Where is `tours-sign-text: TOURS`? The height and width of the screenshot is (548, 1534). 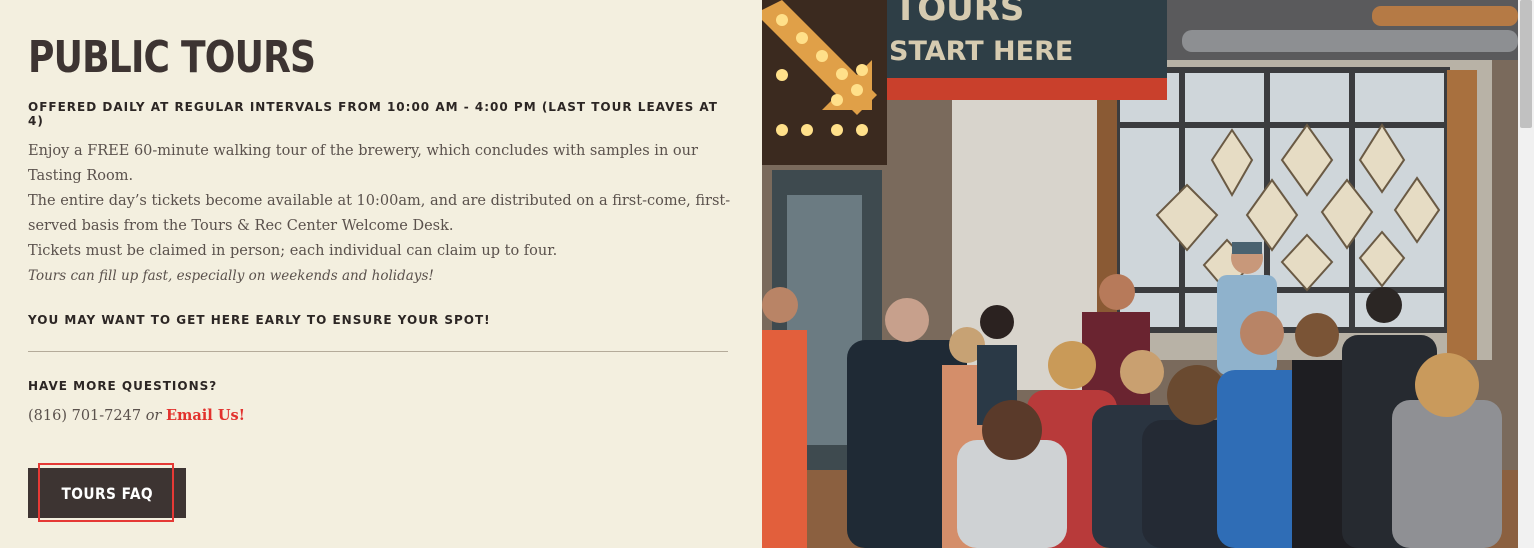 tours-sign-text: TOURS is located at coordinates (959, 14).